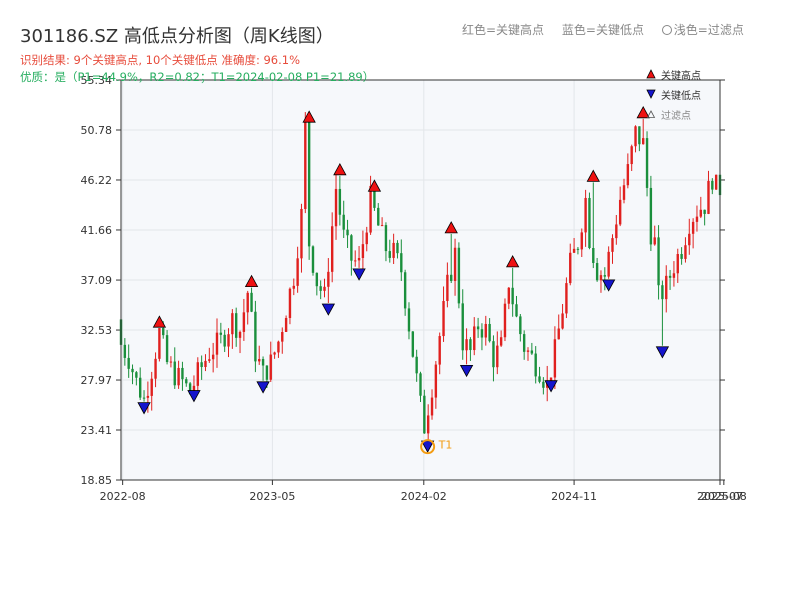  What do you see at coordinates (651, 114) in the screenshot?
I see `hollow-triangle-icon` at bounding box center [651, 114].